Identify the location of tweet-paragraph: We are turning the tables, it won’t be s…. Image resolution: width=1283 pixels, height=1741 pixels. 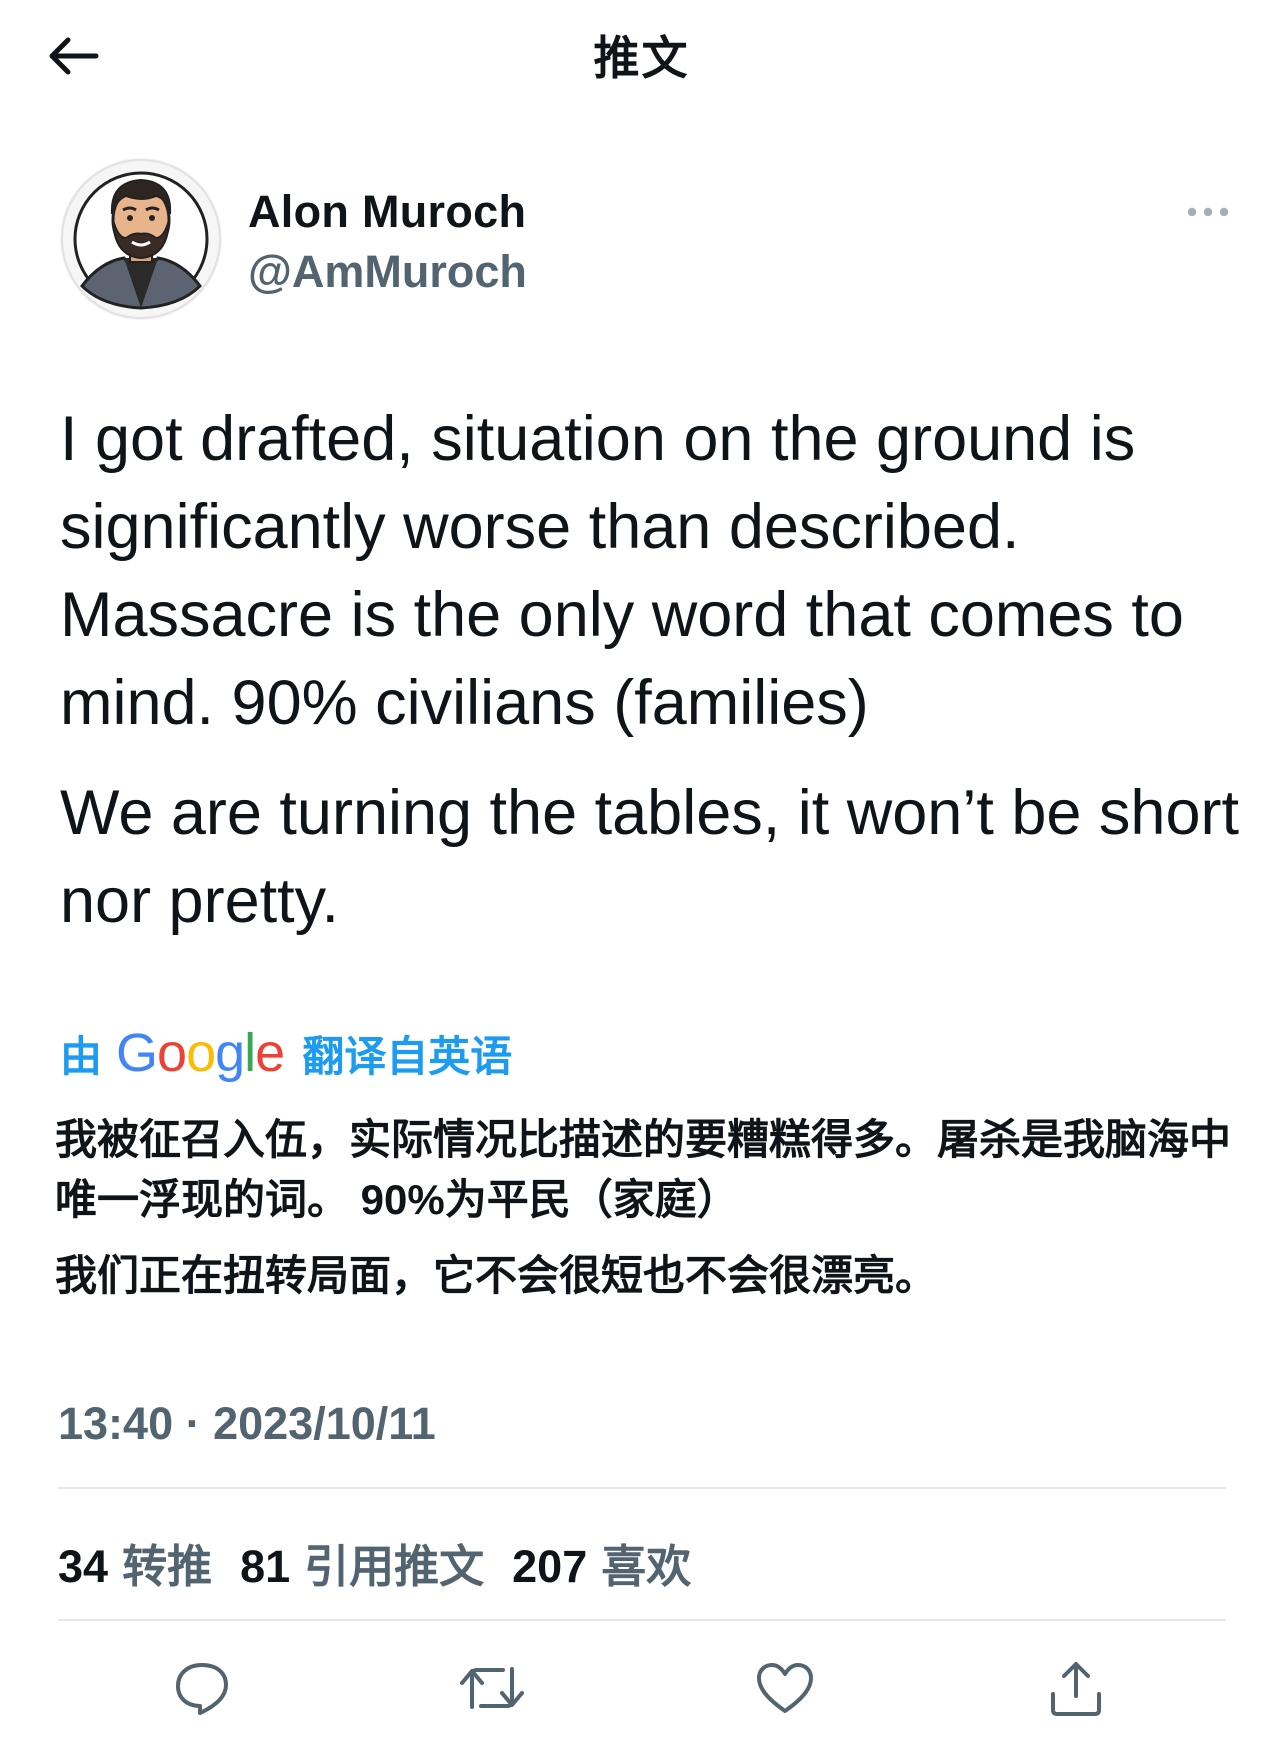
(649, 857).